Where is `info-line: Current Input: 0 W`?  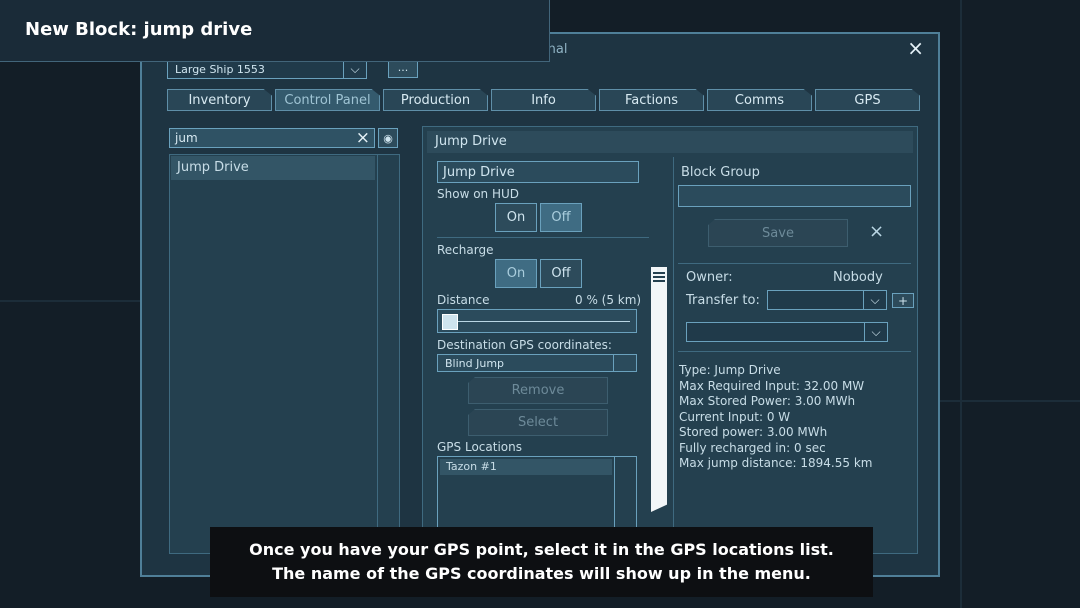
info-line: Current Input: 0 W is located at coordinates (735, 416).